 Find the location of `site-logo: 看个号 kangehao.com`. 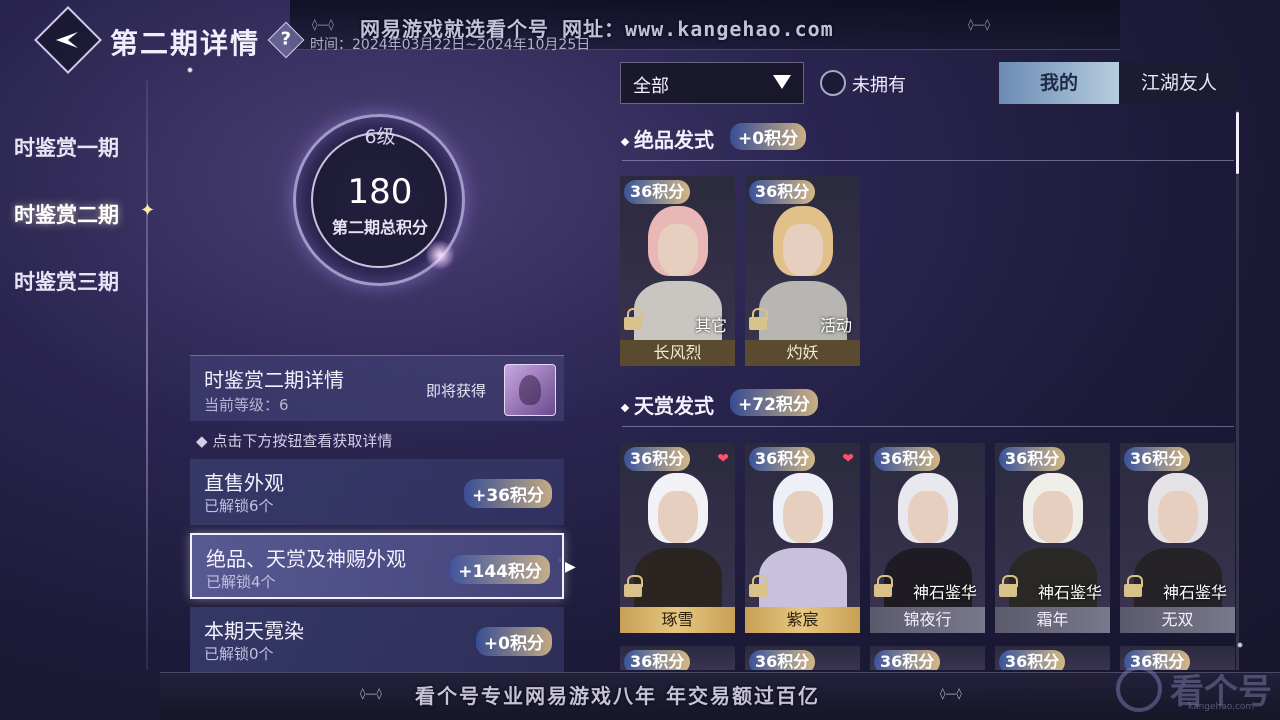

site-logo: 看个号 kangehao.com is located at coordinates (1193, 689).